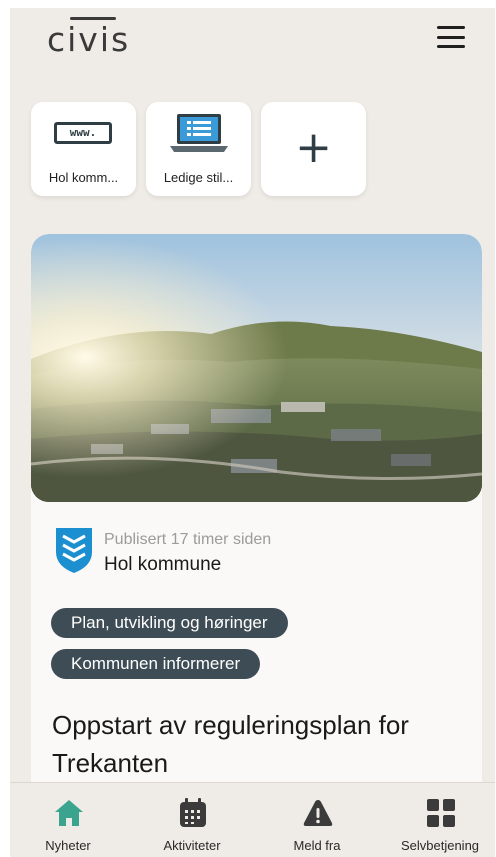 This screenshot has height=857, width=496. I want to click on hamburger-menu-icon, so click(451, 37).